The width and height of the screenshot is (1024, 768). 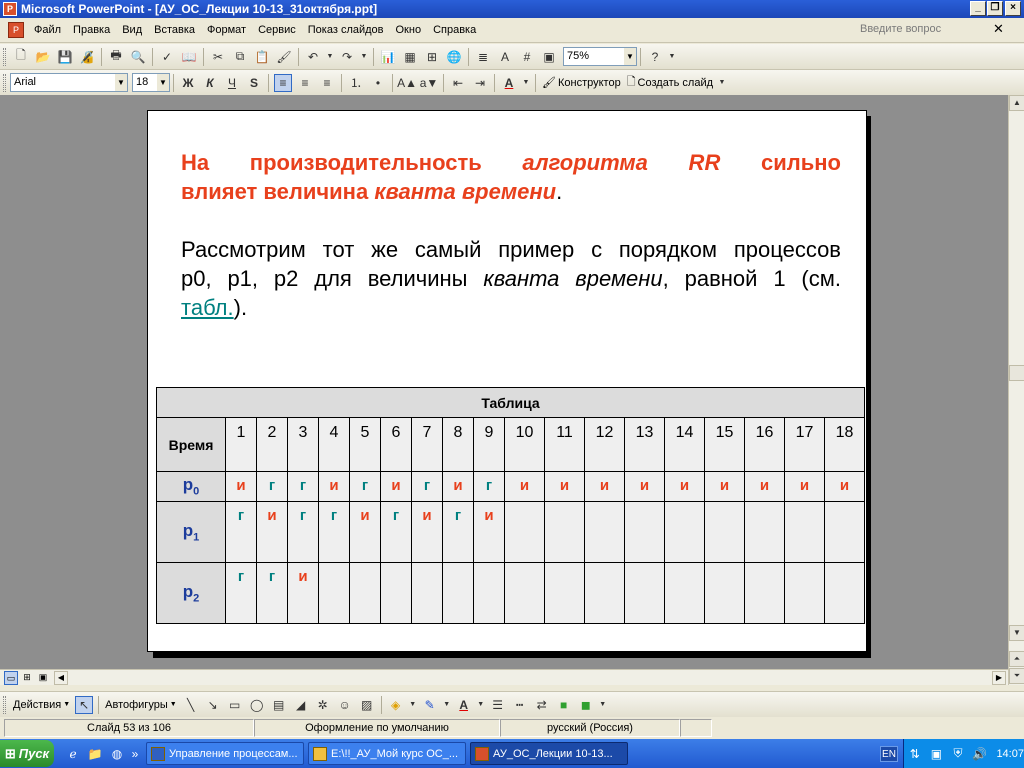 What do you see at coordinates (396, 705) in the screenshot?
I see `fill-color-icon: ◈` at bounding box center [396, 705].